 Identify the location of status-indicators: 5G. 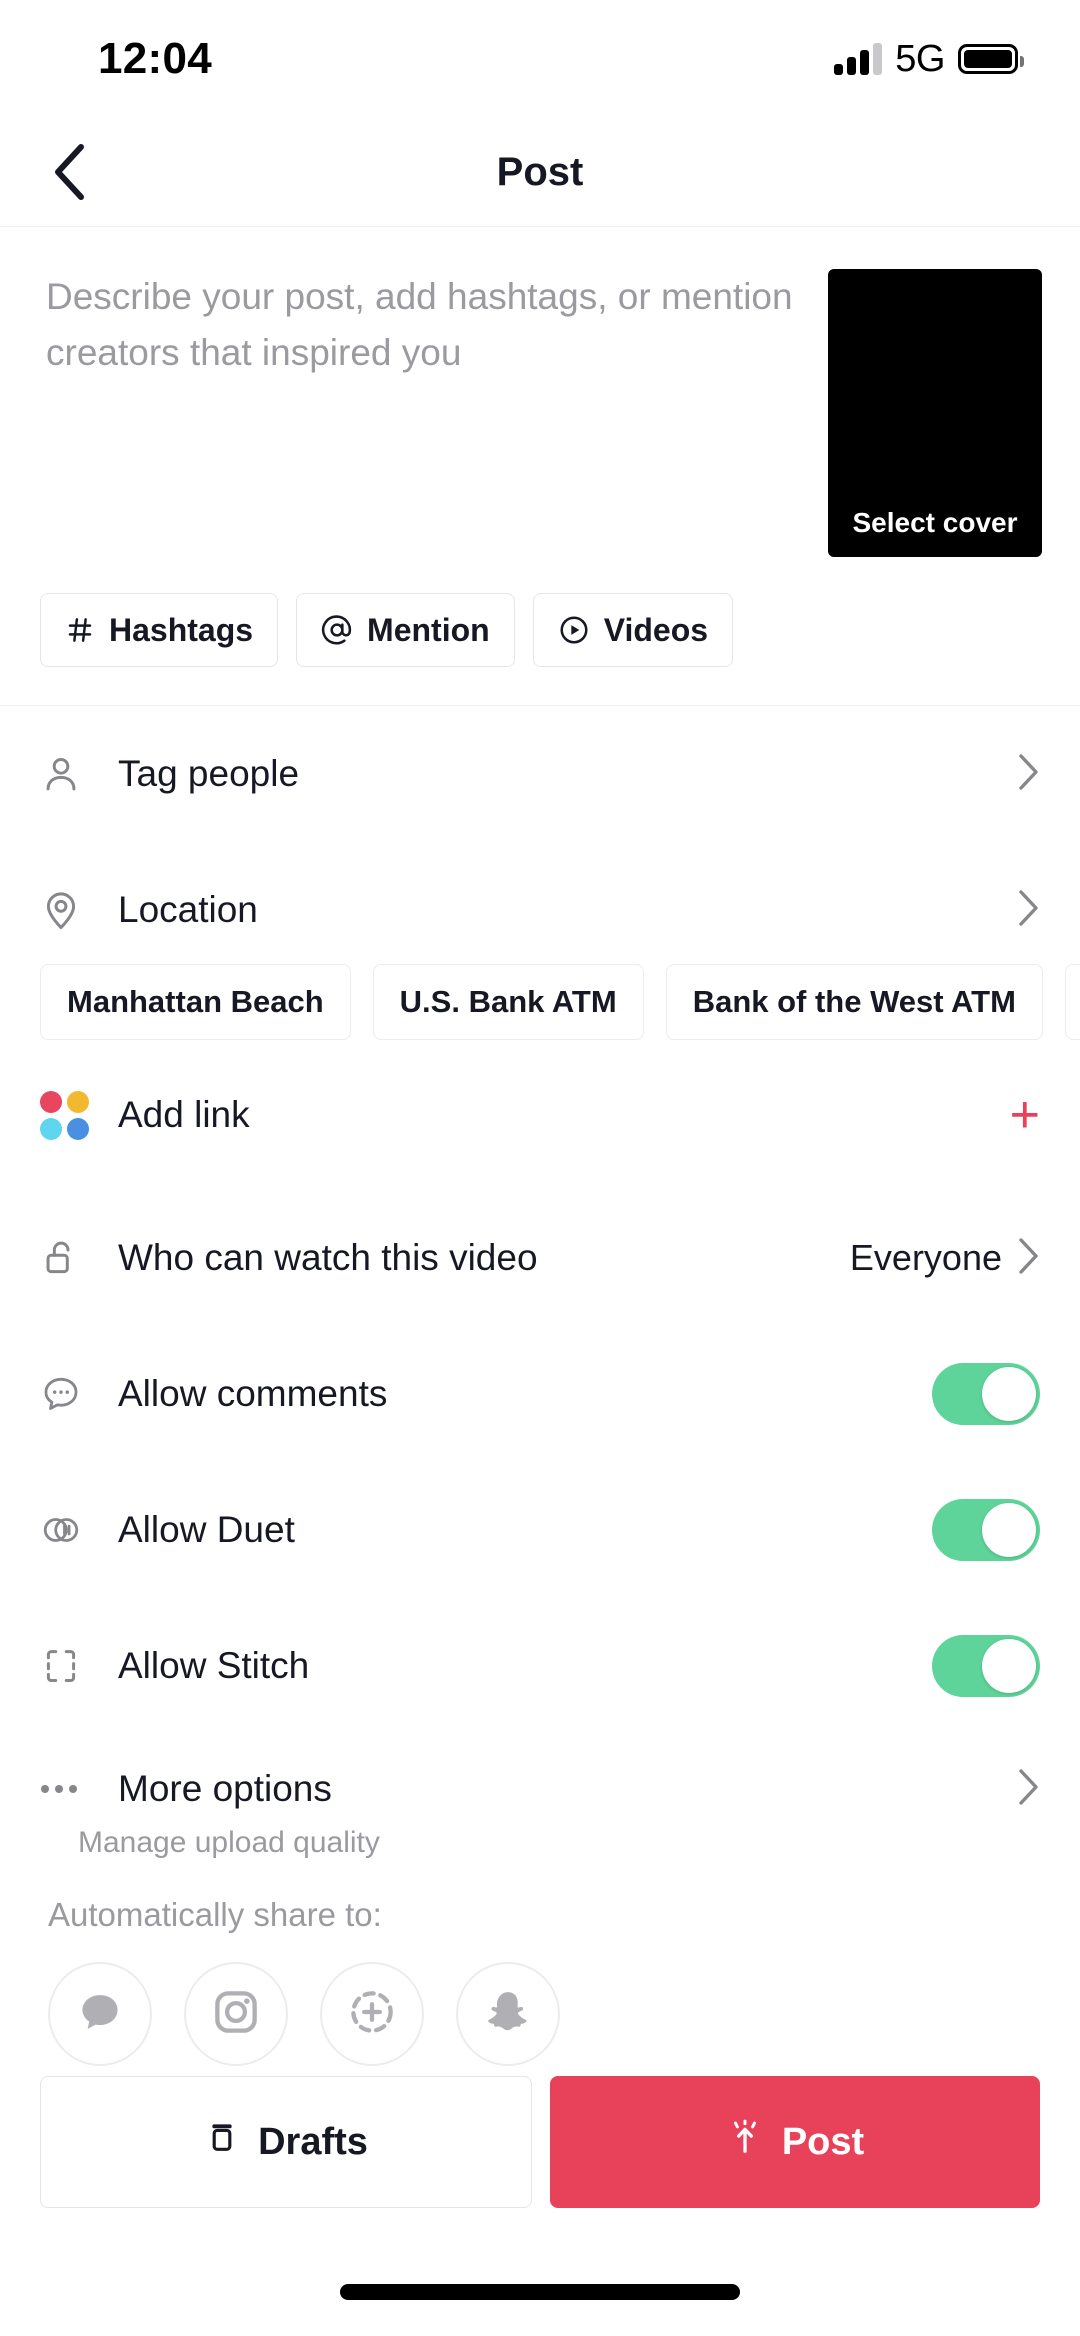
(929, 59).